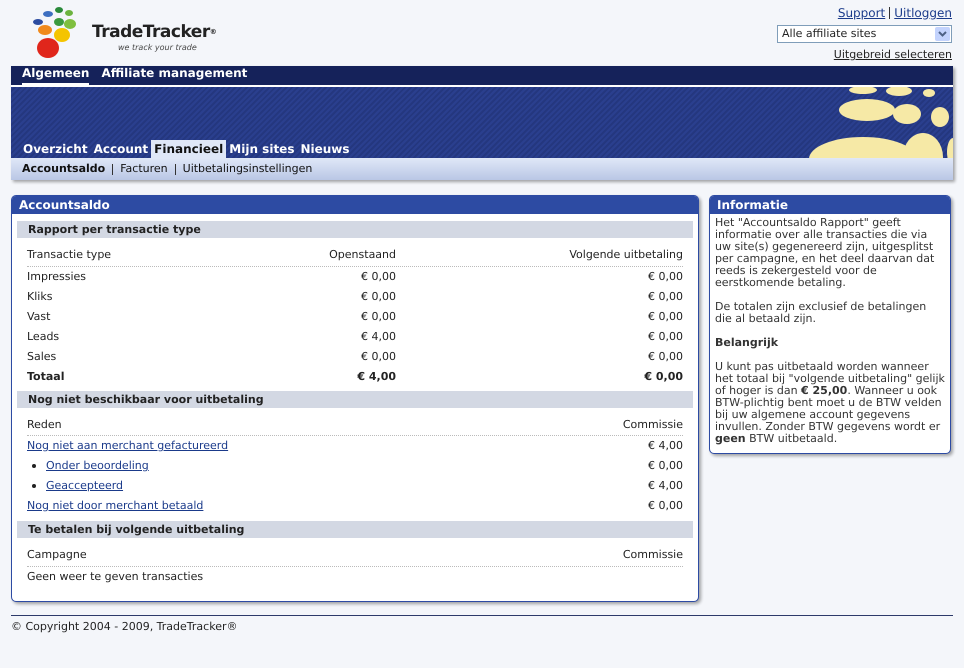 The image size is (964, 668). What do you see at coordinates (862, 13) in the screenshot?
I see `top-link: Support` at bounding box center [862, 13].